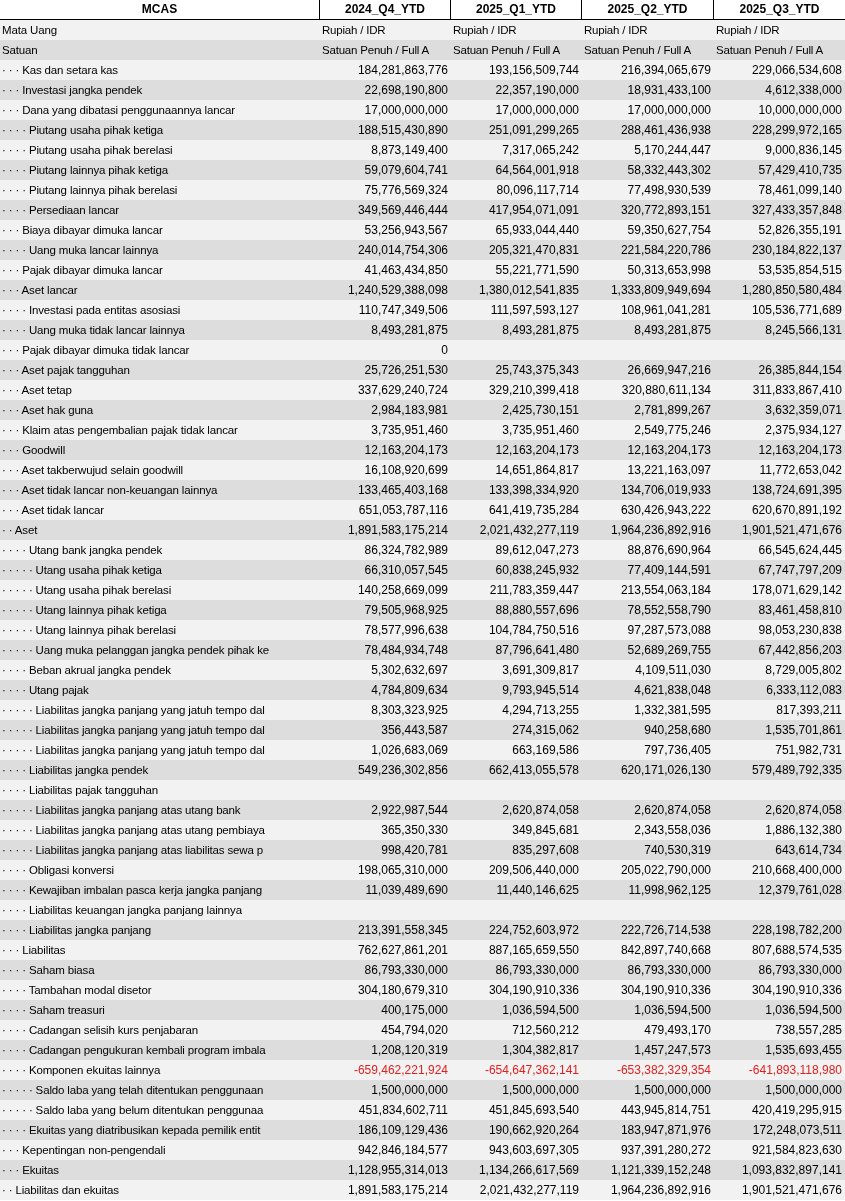 This screenshot has height=1201, width=845. Describe the element at coordinates (72, 90) in the screenshot. I see `row-label: · · · Investasi jangka pendek` at that location.